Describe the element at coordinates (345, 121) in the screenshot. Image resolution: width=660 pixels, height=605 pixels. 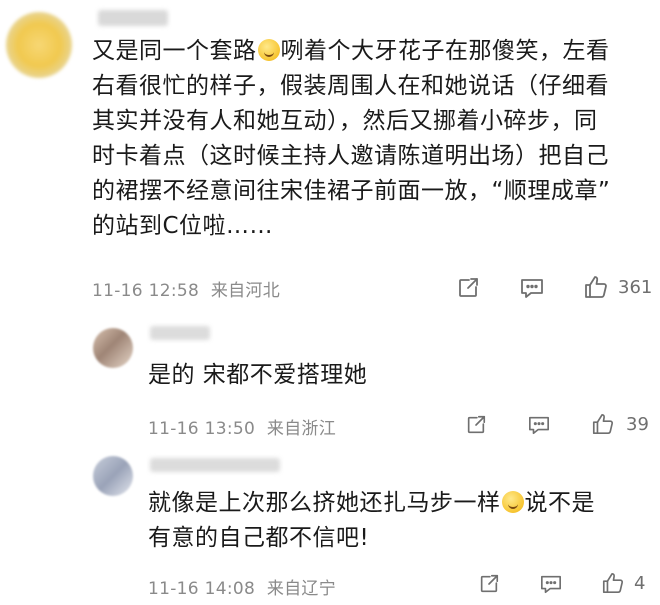
I see `comment-line: 其实并没有人和她互动），然后又挪着小碎步，同` at that location.